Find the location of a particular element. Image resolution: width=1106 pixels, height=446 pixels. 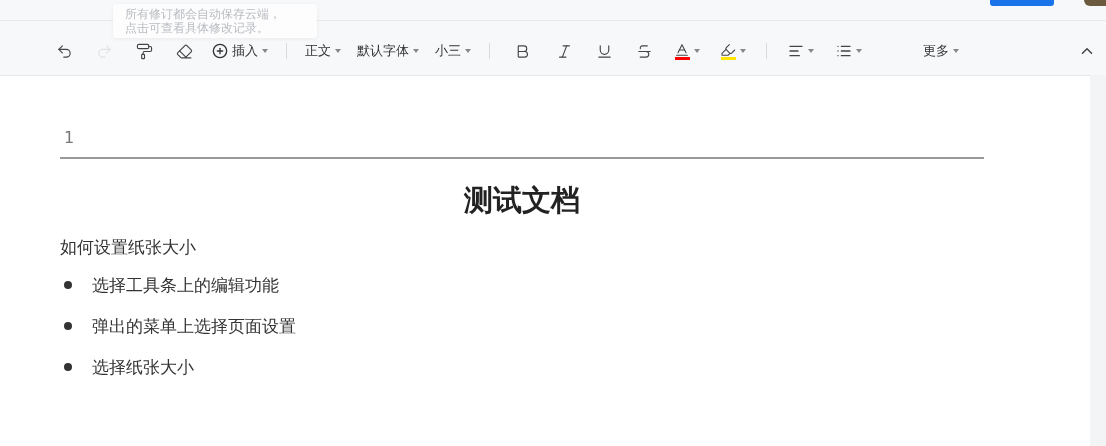

list-item: 选择工具条上的编辑功能 is located at coordinates (185, 285).